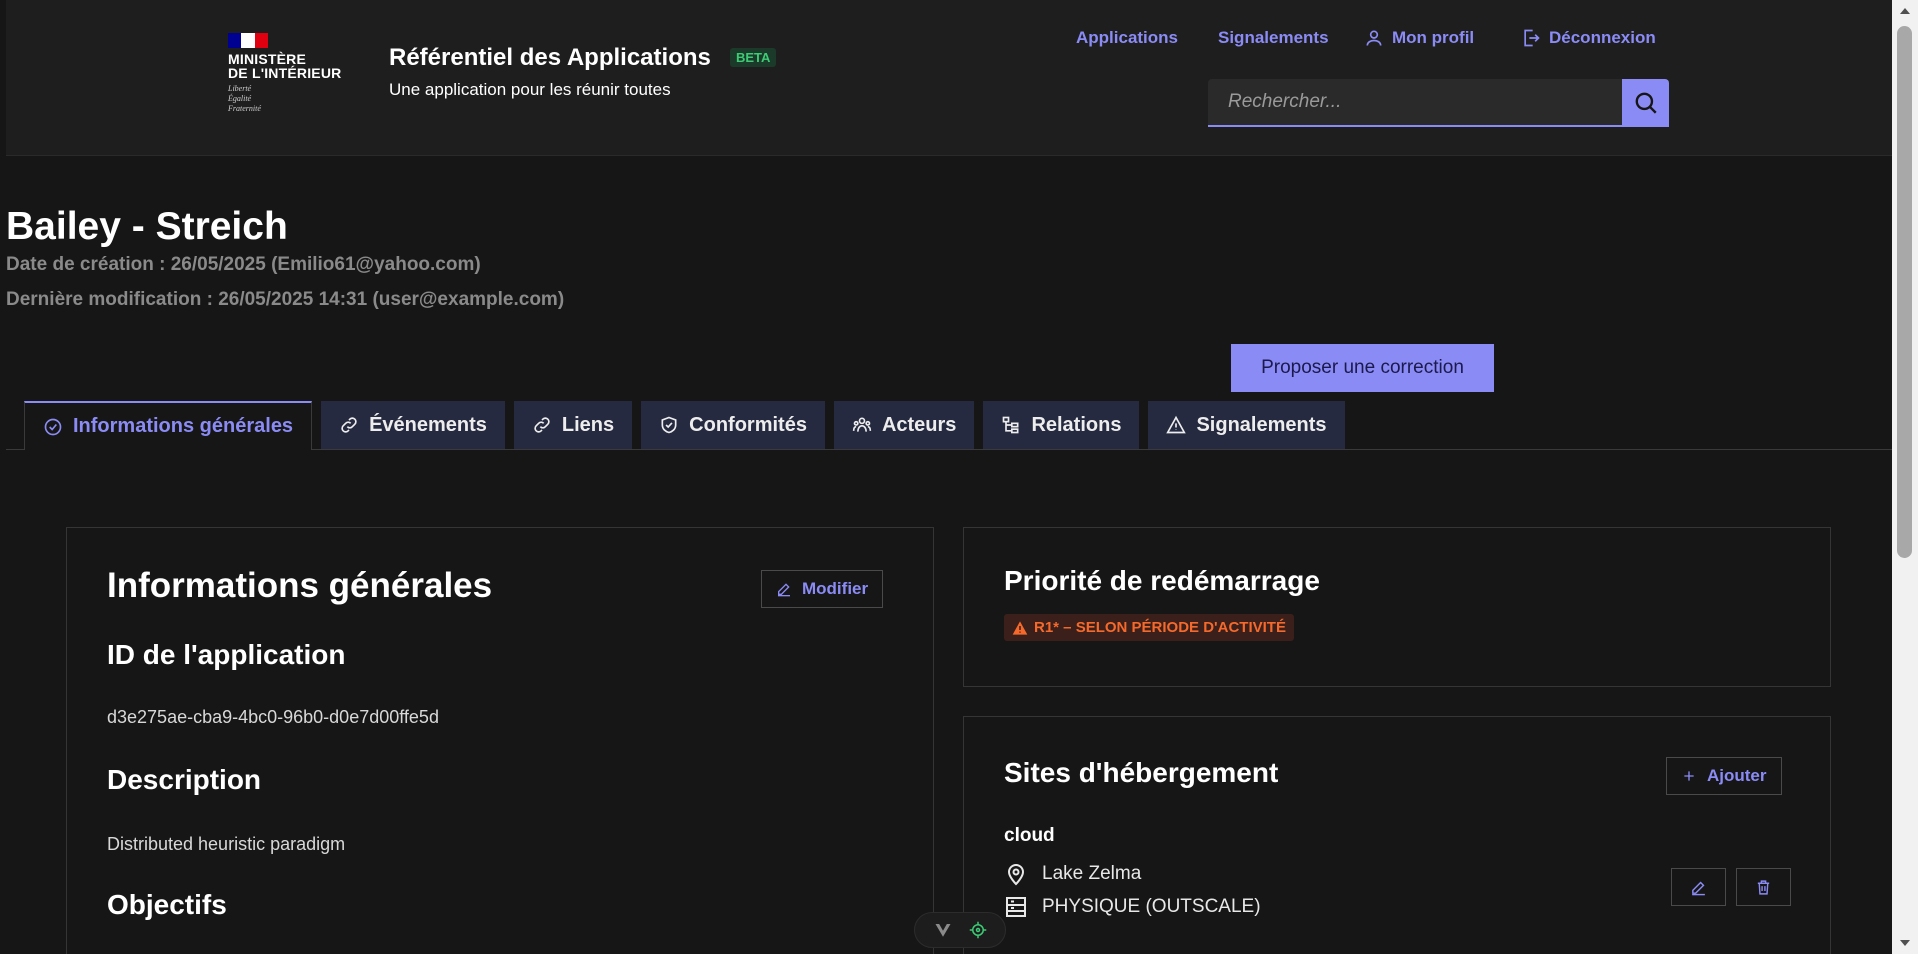 The width and height of the screenshot is (1918, 954). What do you see at coordinates (1162, 580) in the screenshot?
I see `restart-priority-title: Priorité de redémarrage` at bounding box center [1162, 580].